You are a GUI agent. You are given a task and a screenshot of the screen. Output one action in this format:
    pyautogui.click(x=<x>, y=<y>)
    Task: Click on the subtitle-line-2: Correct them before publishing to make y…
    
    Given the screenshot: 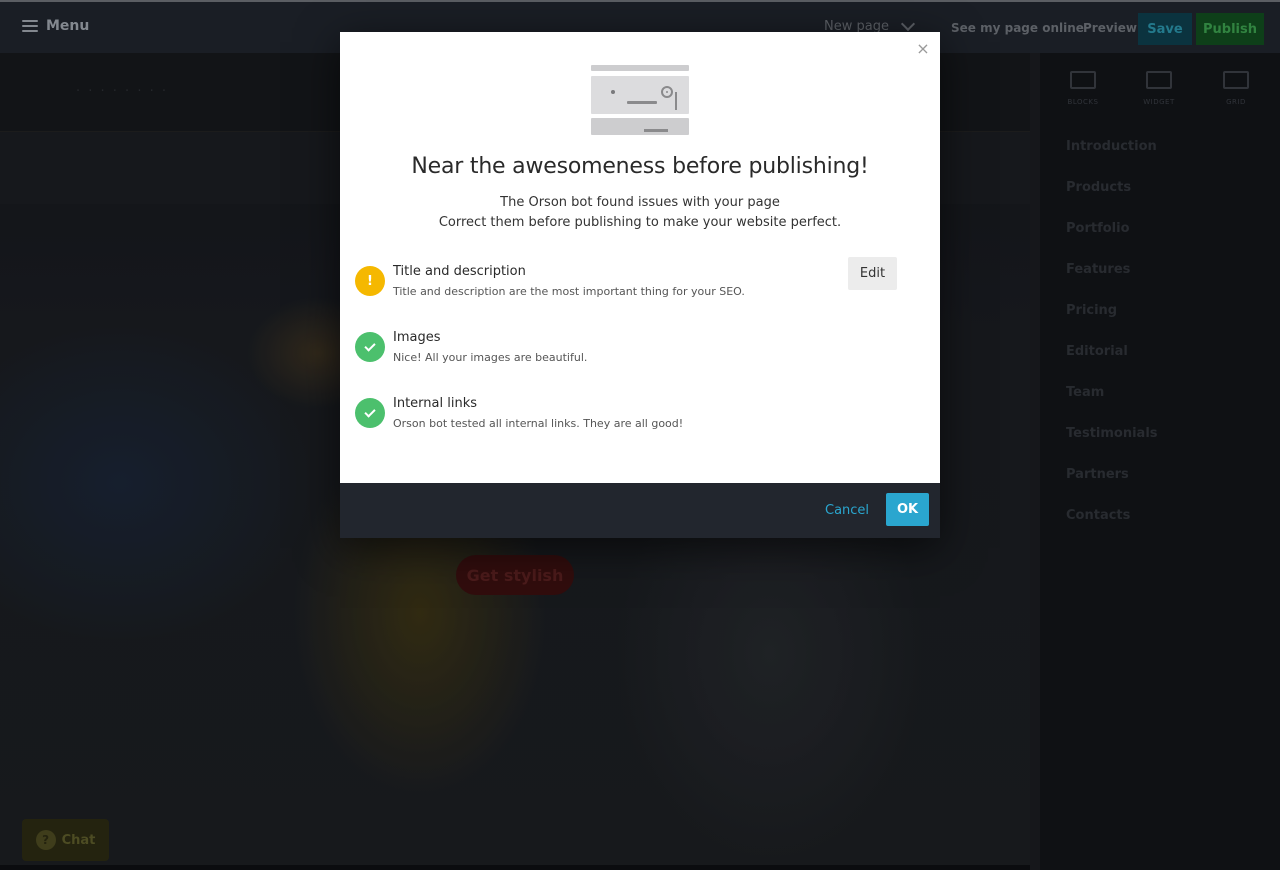 What is the action you would take?
    pyautogui.click(x=640, y=222)
    